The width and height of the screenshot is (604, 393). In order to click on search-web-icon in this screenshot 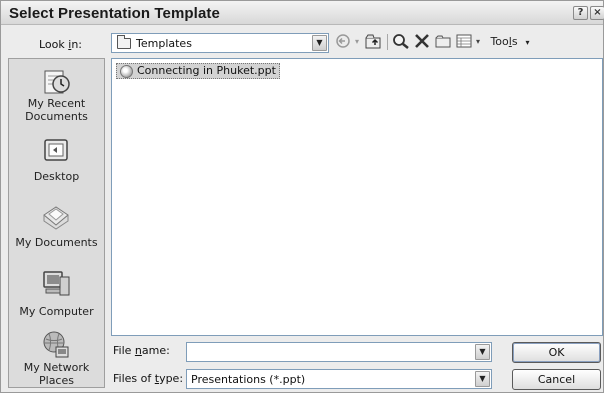, I will do `click(401, 42)`.